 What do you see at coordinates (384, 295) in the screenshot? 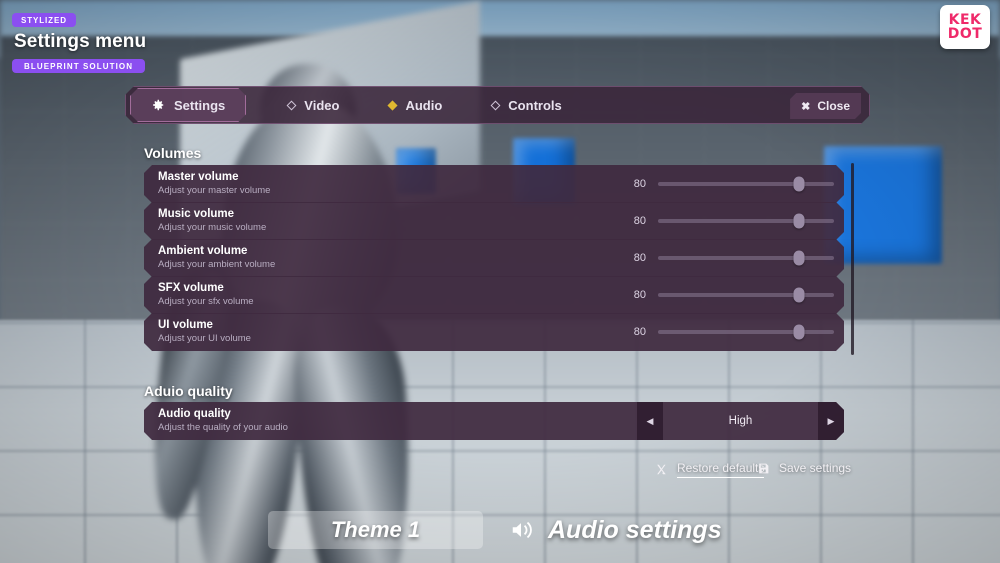
I see `row-text: SFX volume Adjust your sfx volume` at bounding box center [384, 295].